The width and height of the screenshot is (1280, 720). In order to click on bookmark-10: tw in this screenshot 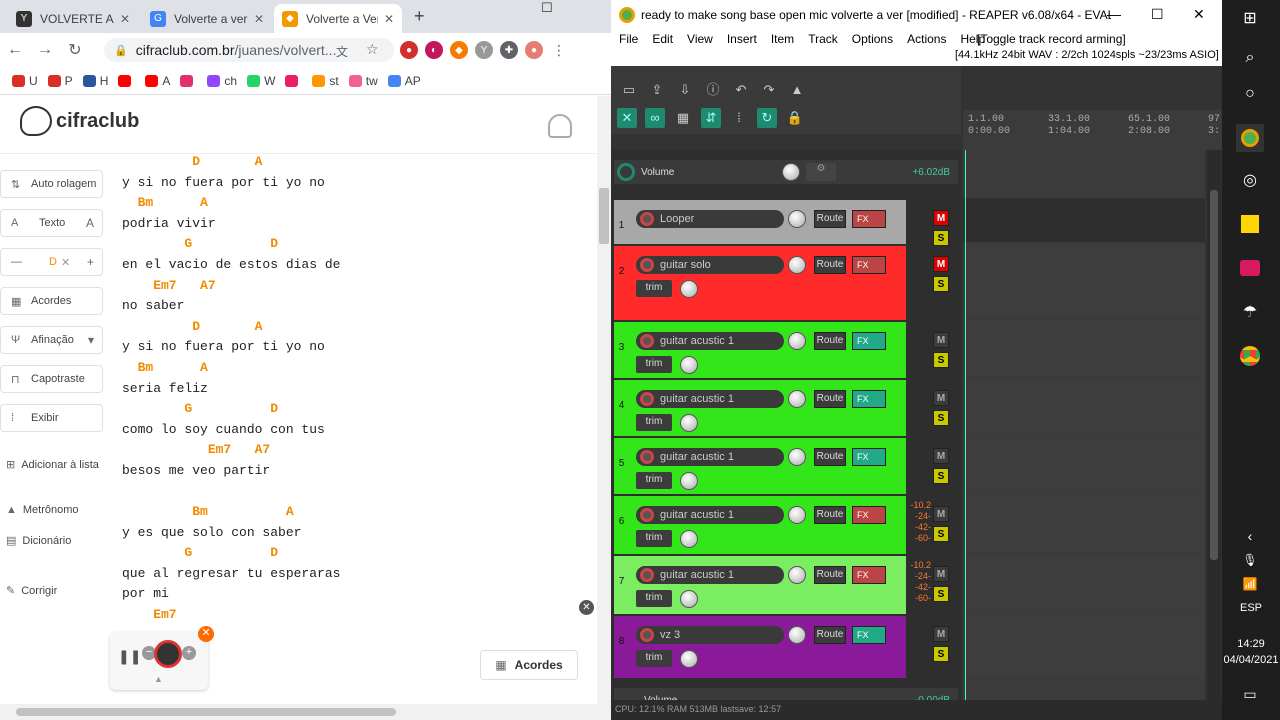, I will do `click(363, 81)`.